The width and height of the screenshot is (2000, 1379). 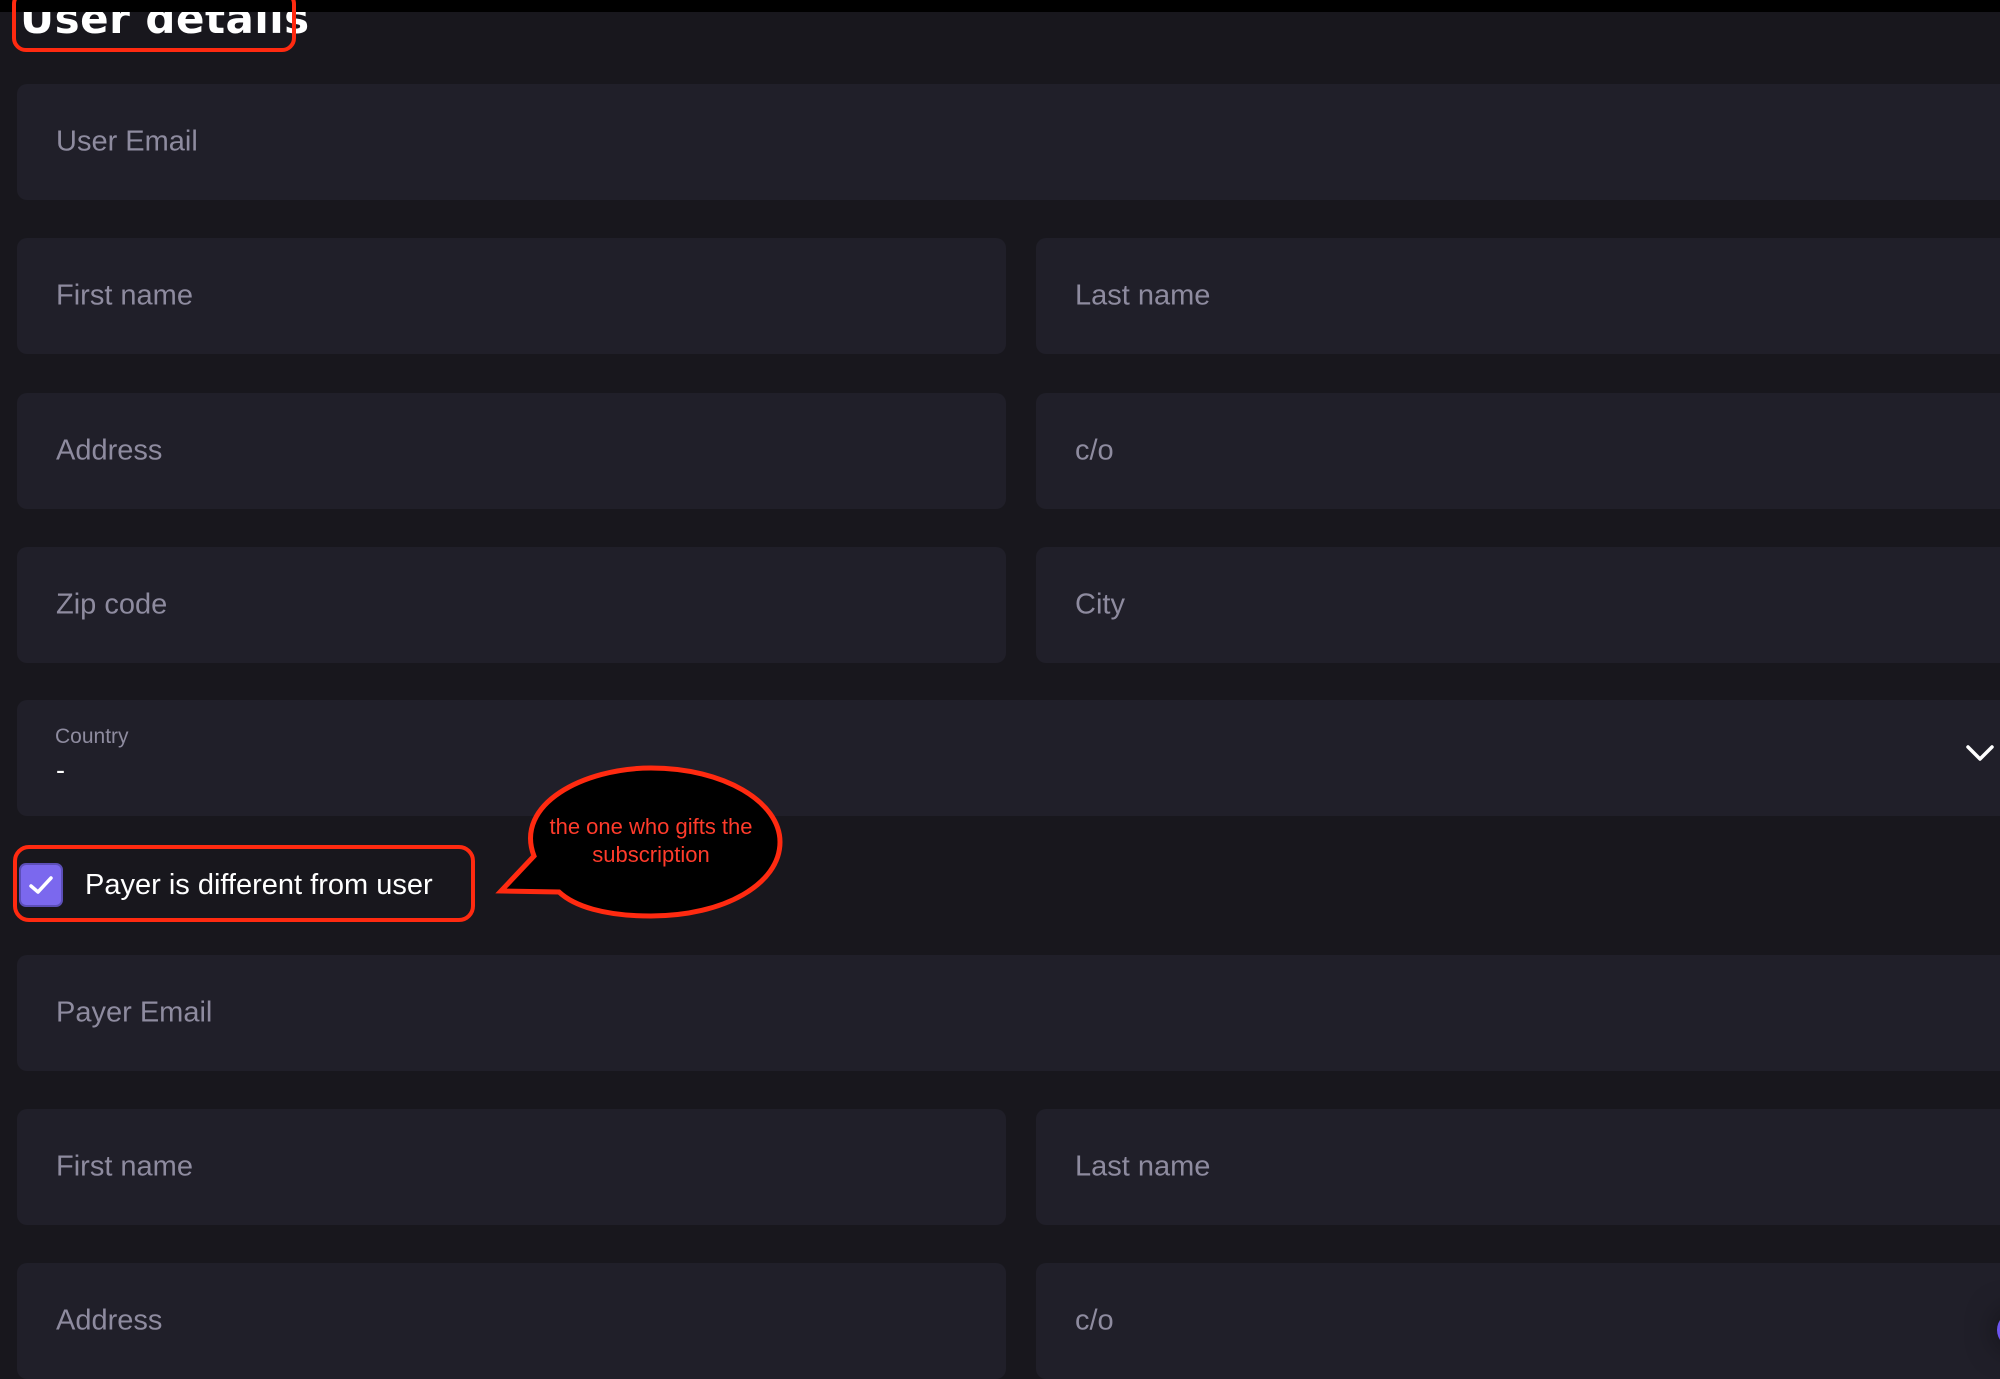 I want to click on country-select: Country -, so click(x=1008, y=758).